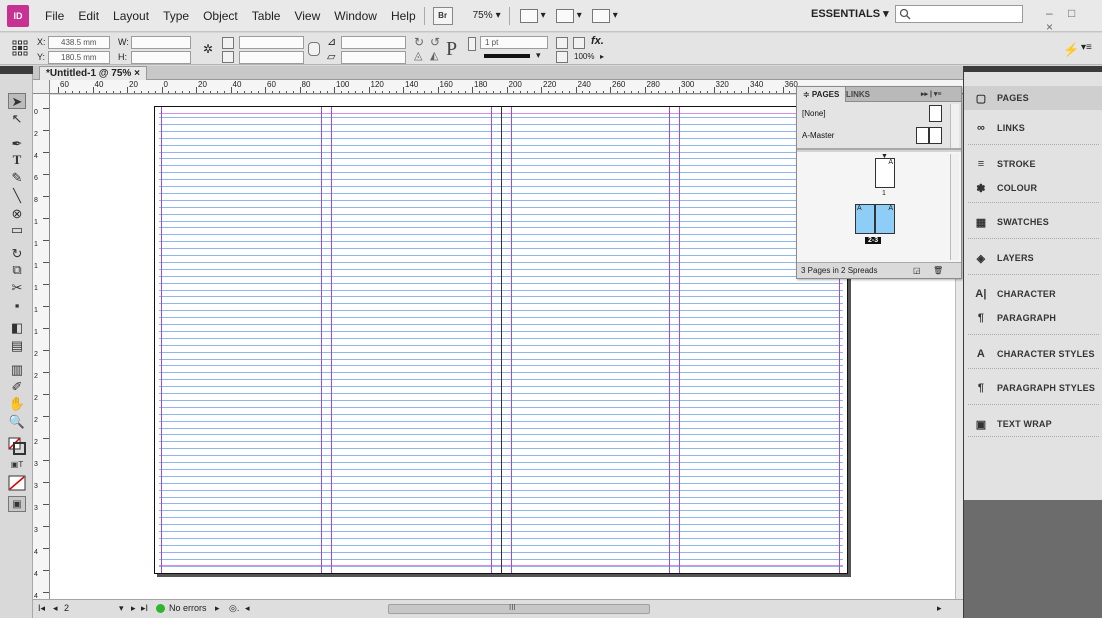  What do you see at coordinates (17, 254) in the screenshot?
I see `rotate-tool-icon: ↻` at bounding box center [17, 254].